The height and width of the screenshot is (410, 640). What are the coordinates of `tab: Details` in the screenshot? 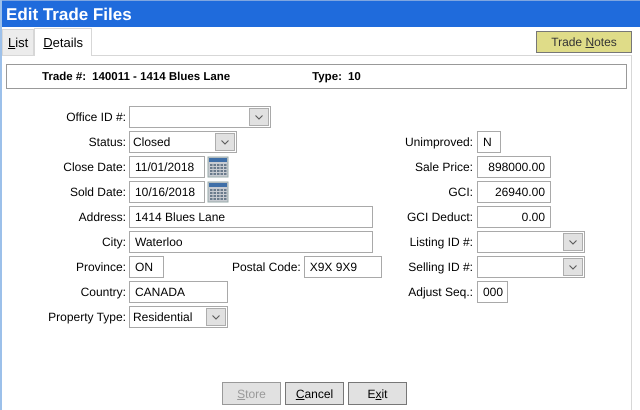 It's located at (63, 42).